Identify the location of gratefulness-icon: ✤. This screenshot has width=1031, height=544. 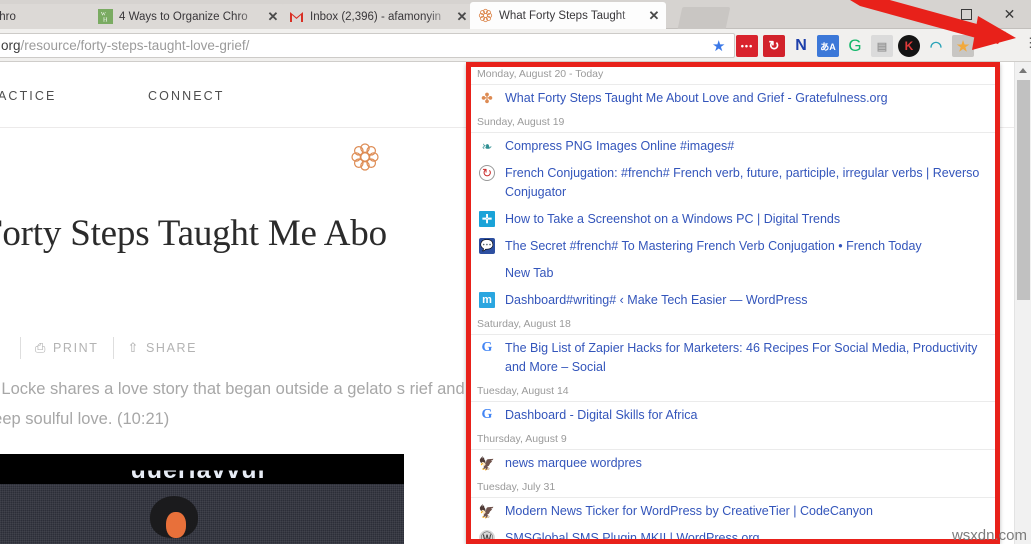
(487, 98).